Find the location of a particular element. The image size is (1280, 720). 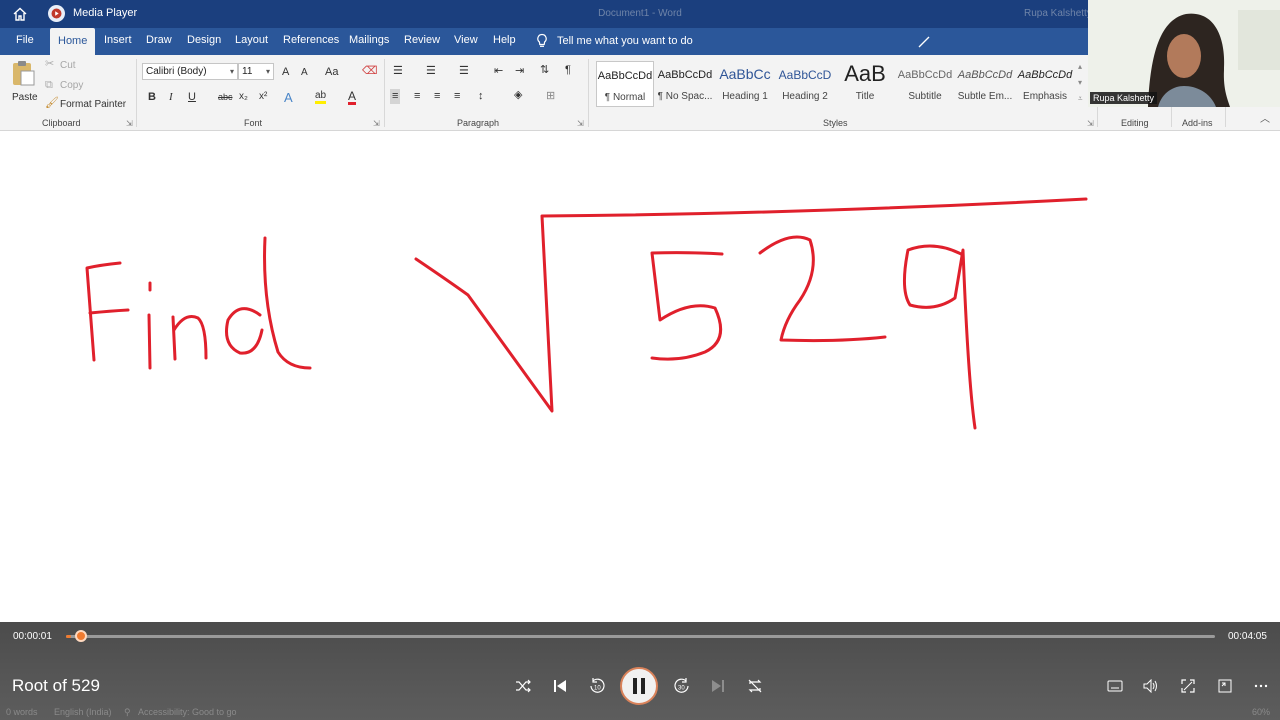

shrink-font-button: A is located at coordinates (304, 73).